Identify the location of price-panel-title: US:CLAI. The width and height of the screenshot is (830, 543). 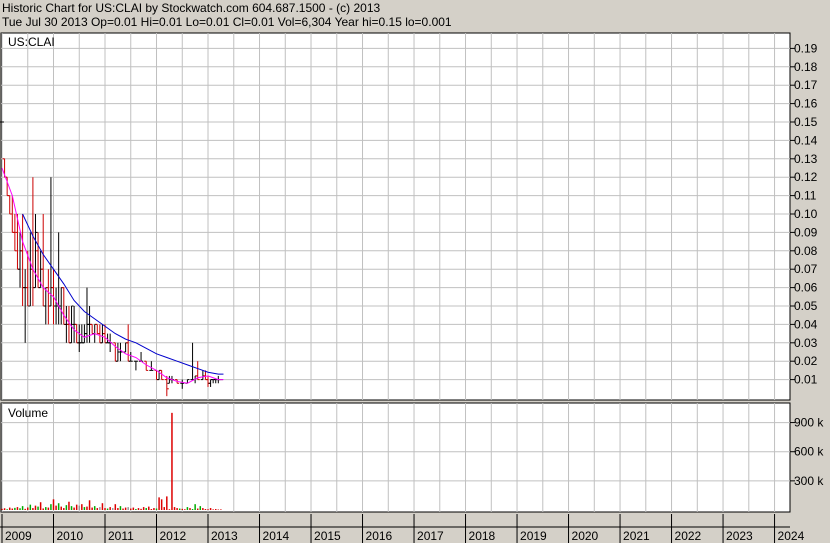
(31, 42).